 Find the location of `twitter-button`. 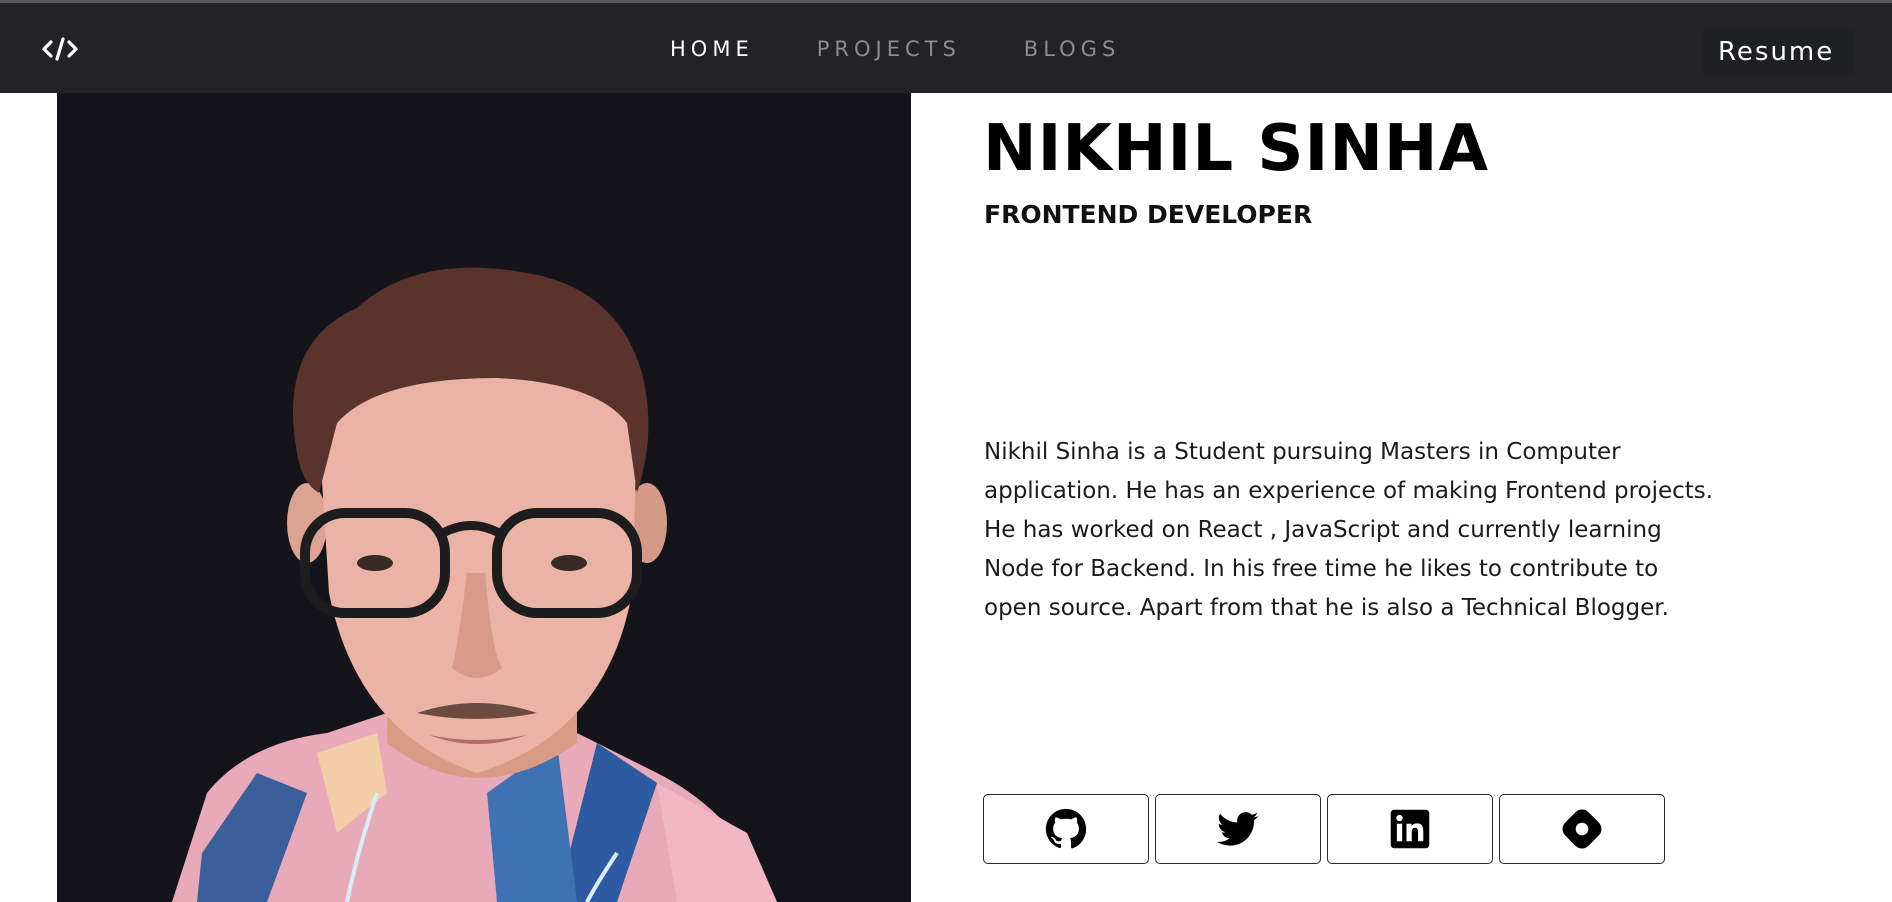

twitter-button is located at coordinates (1238, 829).